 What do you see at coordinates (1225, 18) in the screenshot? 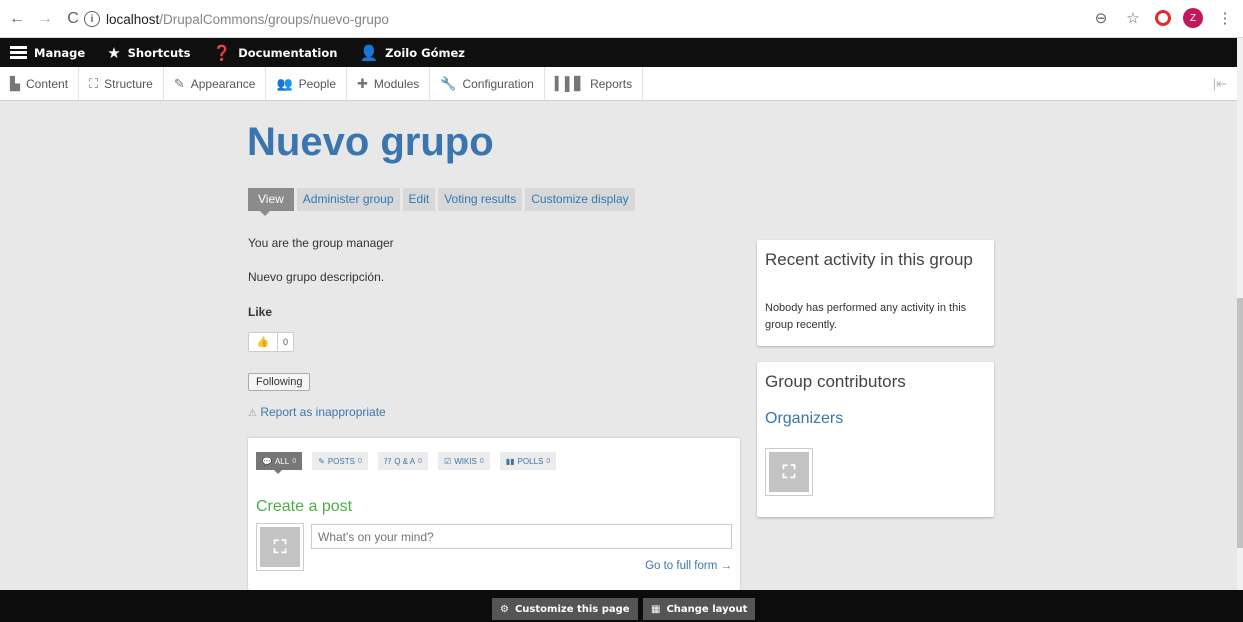
I see `menu-kebab-icon: ⋮` at bounding box center [1225, 18].